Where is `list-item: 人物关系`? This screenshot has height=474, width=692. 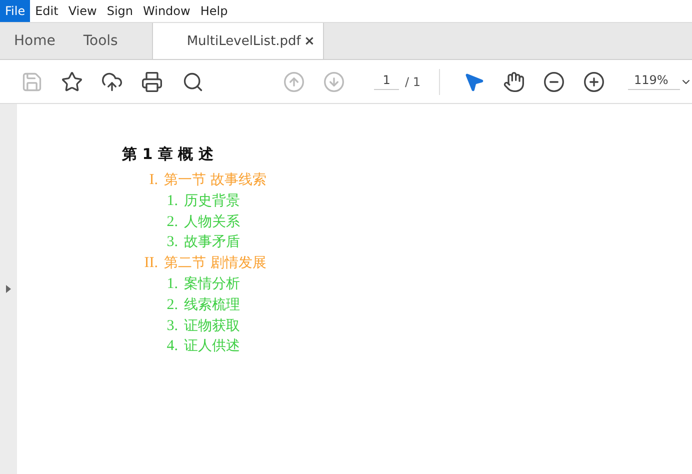
list-item: 人物关系 is located at coordinates (212, 222).